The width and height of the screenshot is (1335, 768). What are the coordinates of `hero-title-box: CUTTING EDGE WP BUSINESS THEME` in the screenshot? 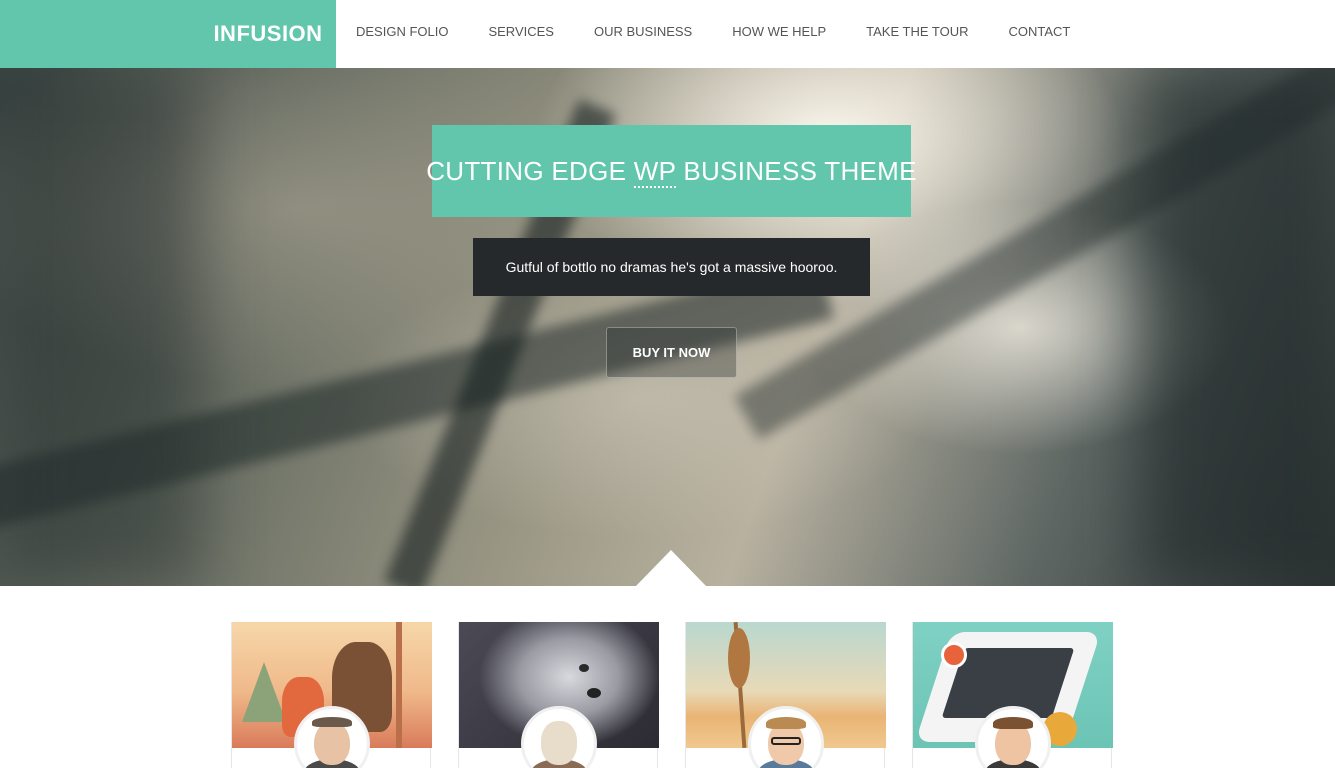 It's located at (671, 171).